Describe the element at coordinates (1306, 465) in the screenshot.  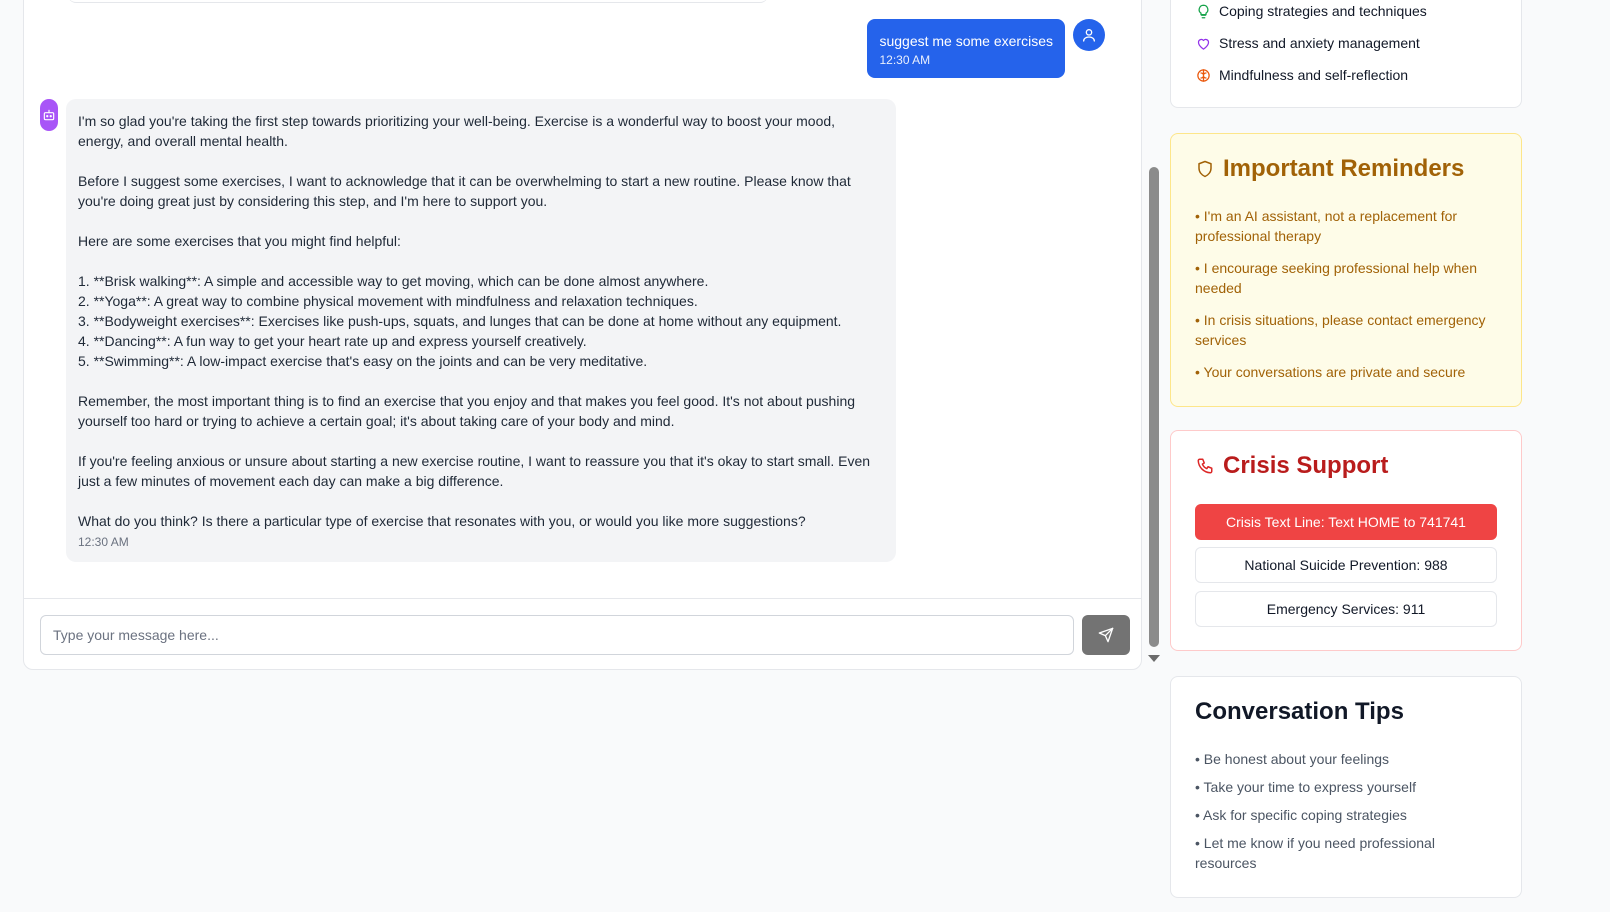
I see `crisis-title-text: Crisis Support` at that location.